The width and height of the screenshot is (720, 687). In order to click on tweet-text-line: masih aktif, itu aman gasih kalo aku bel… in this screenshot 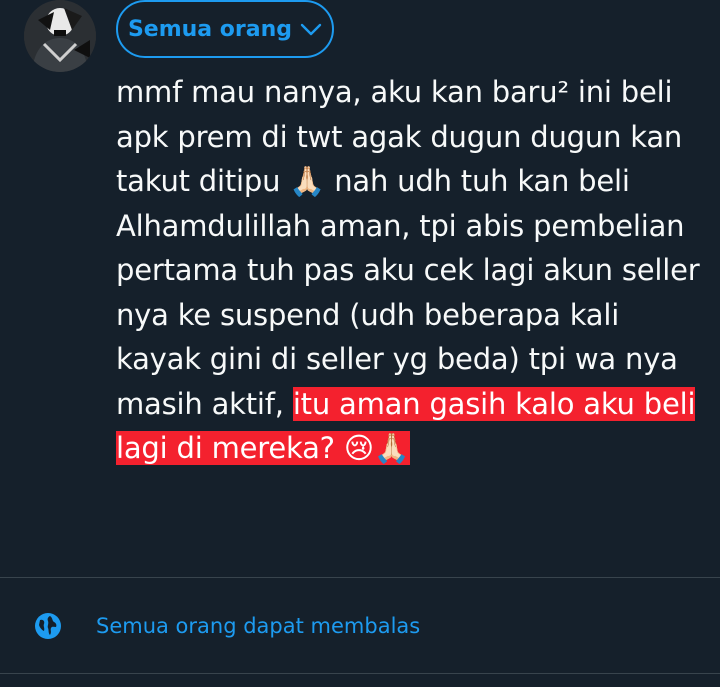, I will do `click(406, 404)`.